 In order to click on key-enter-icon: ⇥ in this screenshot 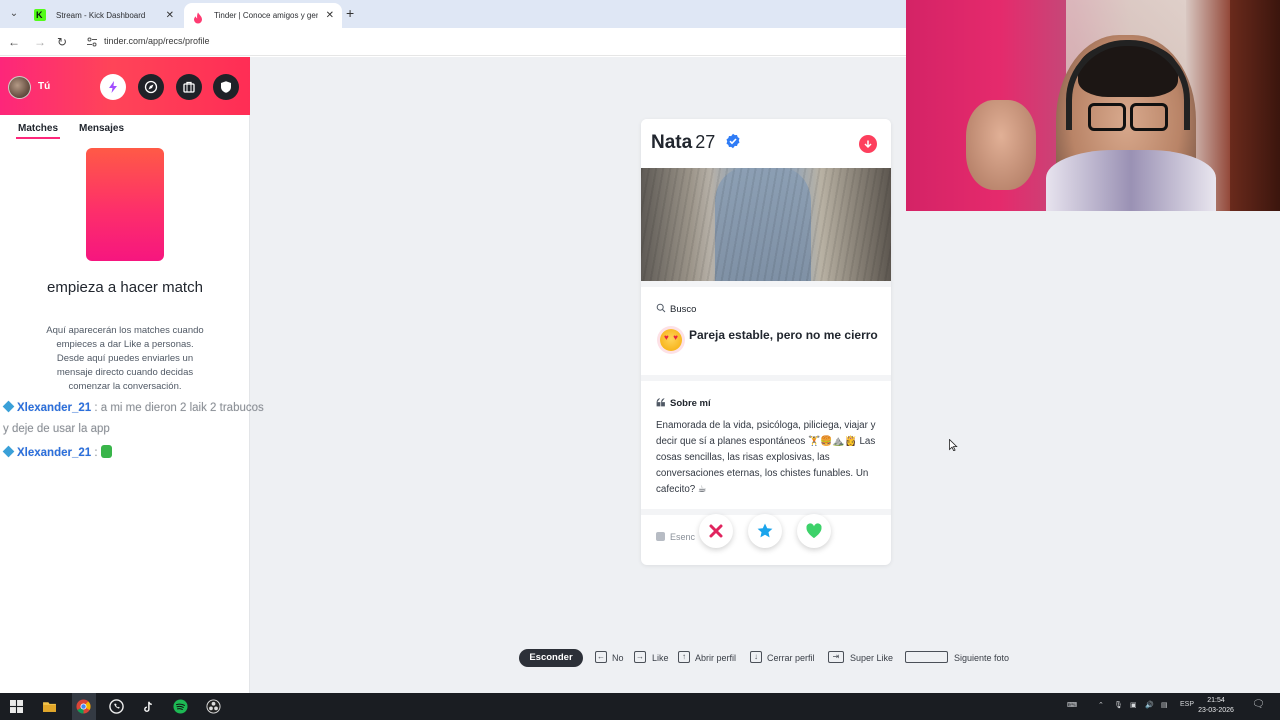, I will do `click(836, 657)`.